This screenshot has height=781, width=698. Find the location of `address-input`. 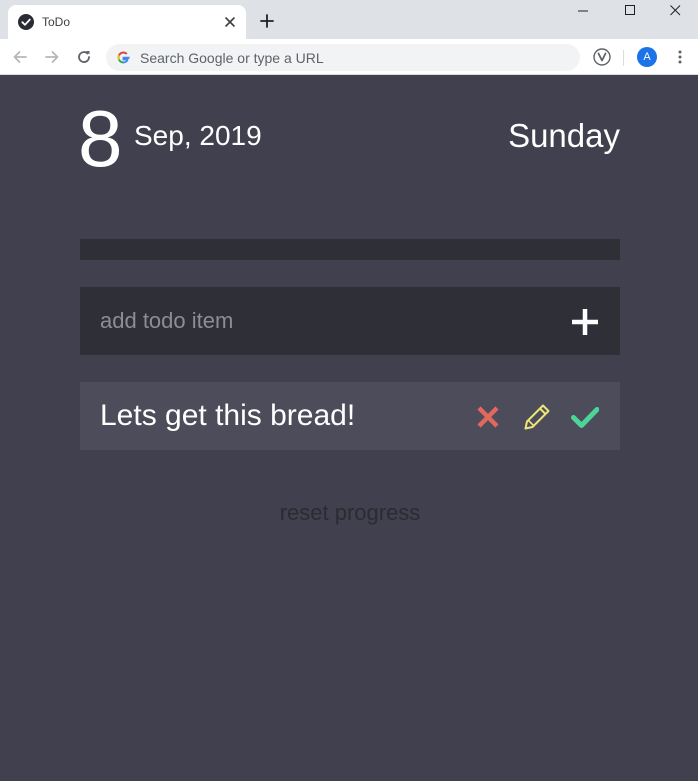

address-input is located at coordinates (350, 57).